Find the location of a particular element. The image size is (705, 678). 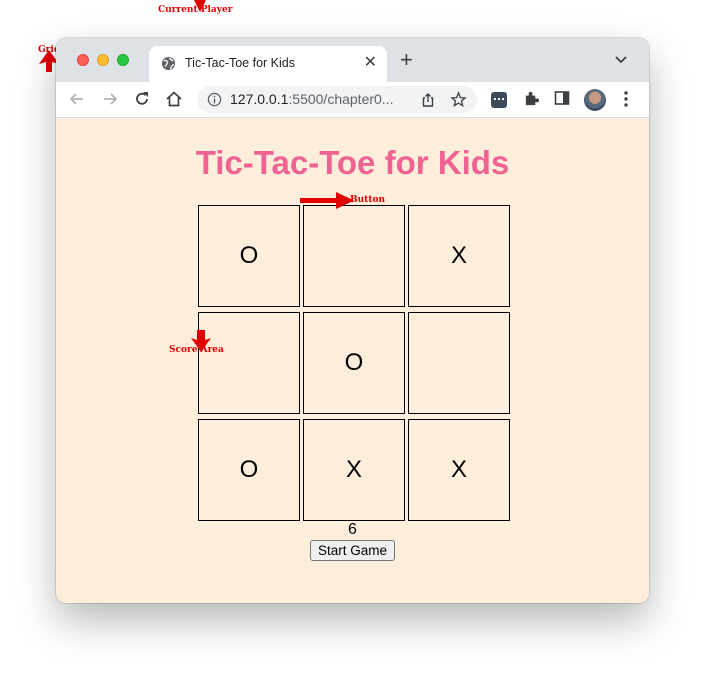

forward-arrow-icon is located at coordinates (110, 99).